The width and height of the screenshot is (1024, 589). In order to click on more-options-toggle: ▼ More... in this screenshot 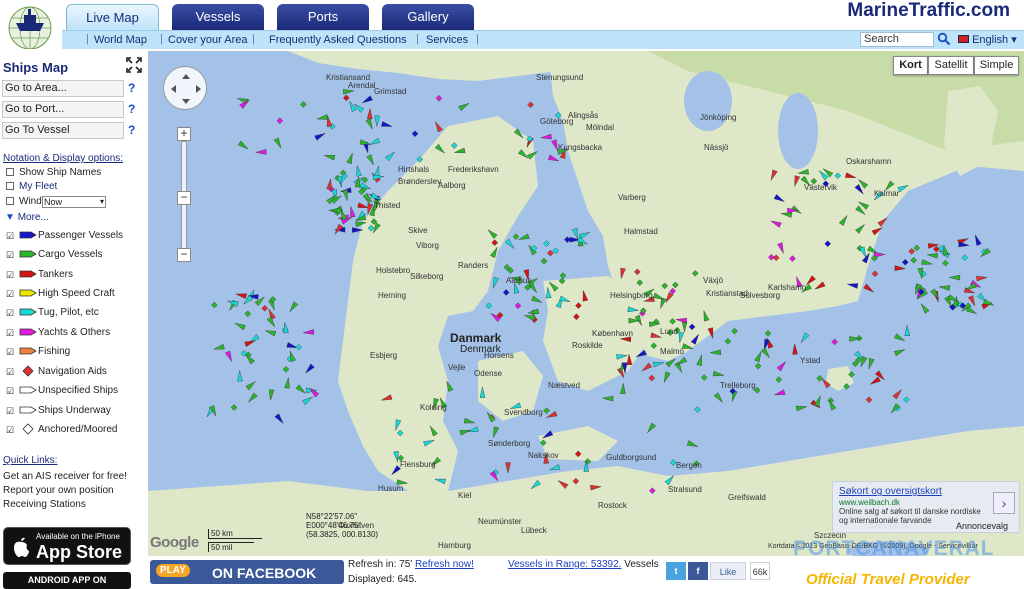, I will do `click(27, 217)`.